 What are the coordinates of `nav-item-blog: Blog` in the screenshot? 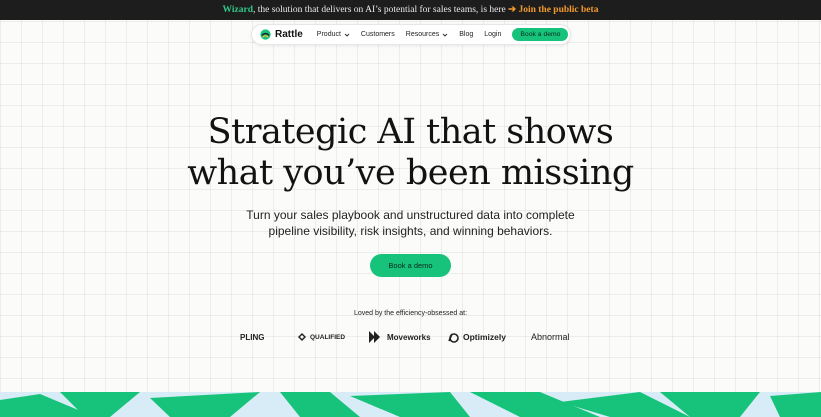 It's located at (466, 34).